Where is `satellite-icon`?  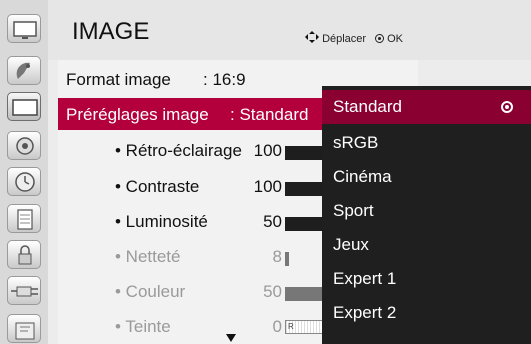 satellite-icon is located at coordinates (24, 70).